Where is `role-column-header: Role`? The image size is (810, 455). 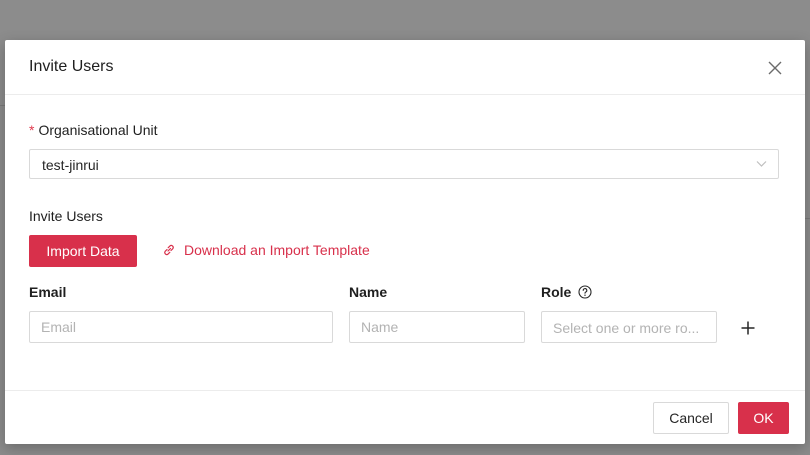
role-column-header: Role is located at coordinates (566, 292).